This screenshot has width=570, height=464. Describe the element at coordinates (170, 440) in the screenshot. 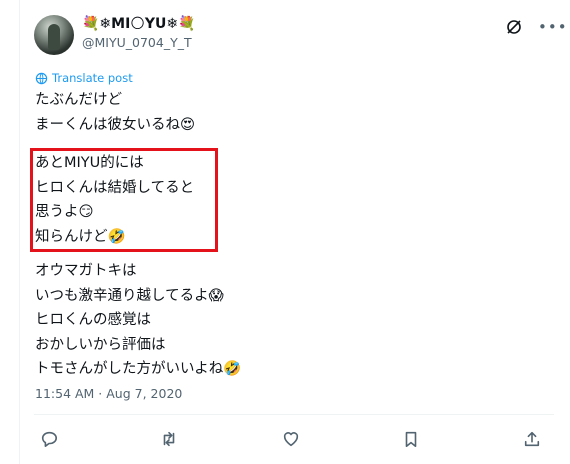

I see `repost-icon` at that location.